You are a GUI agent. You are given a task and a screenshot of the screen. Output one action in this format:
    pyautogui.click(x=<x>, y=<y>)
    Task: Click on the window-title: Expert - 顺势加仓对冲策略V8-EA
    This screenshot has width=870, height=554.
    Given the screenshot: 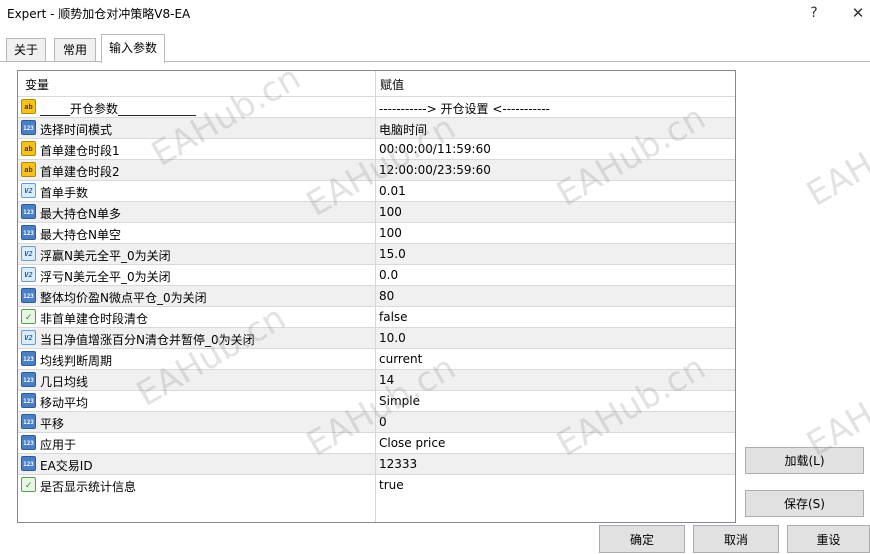 What is the action you would take?
    pyautogui.click(x=99, y=14)
    